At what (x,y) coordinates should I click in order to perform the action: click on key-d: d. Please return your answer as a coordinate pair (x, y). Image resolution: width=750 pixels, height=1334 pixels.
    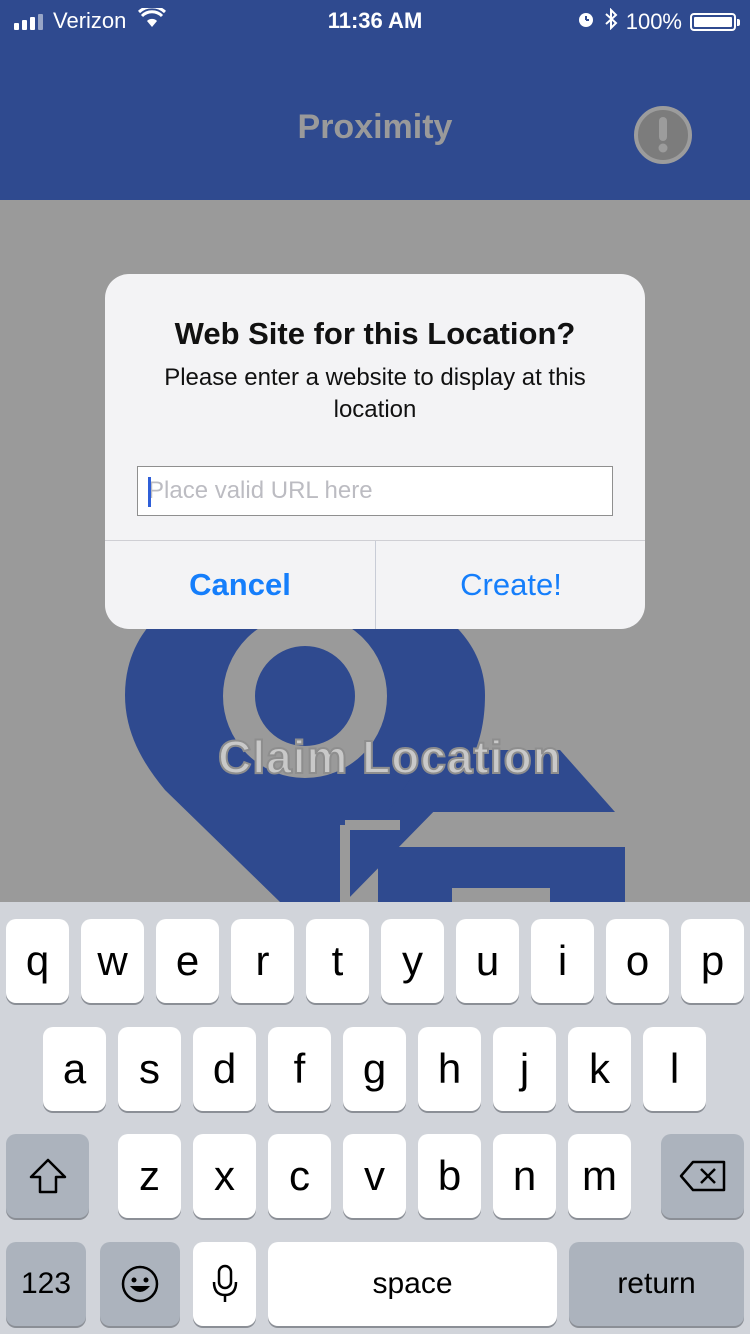
    Looking at the image, I should click on (224, 1069).